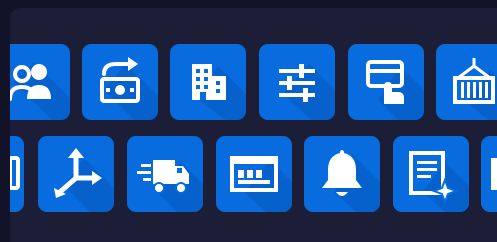 Image resolution: width=497 pixels, height=242 pixels. I want to click on browser-dashboard-icon, so click(254, 174).